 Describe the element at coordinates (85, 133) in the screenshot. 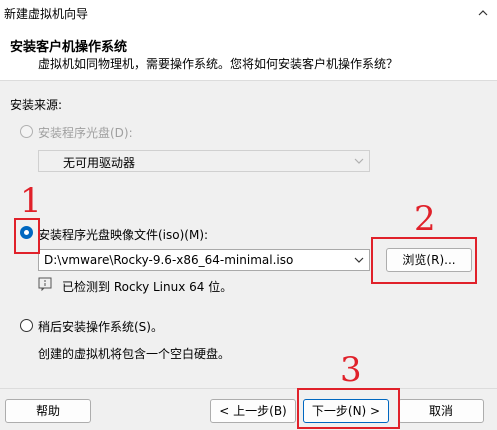

I see `disc-option-label: 安装程序光盘(D):` at that location.